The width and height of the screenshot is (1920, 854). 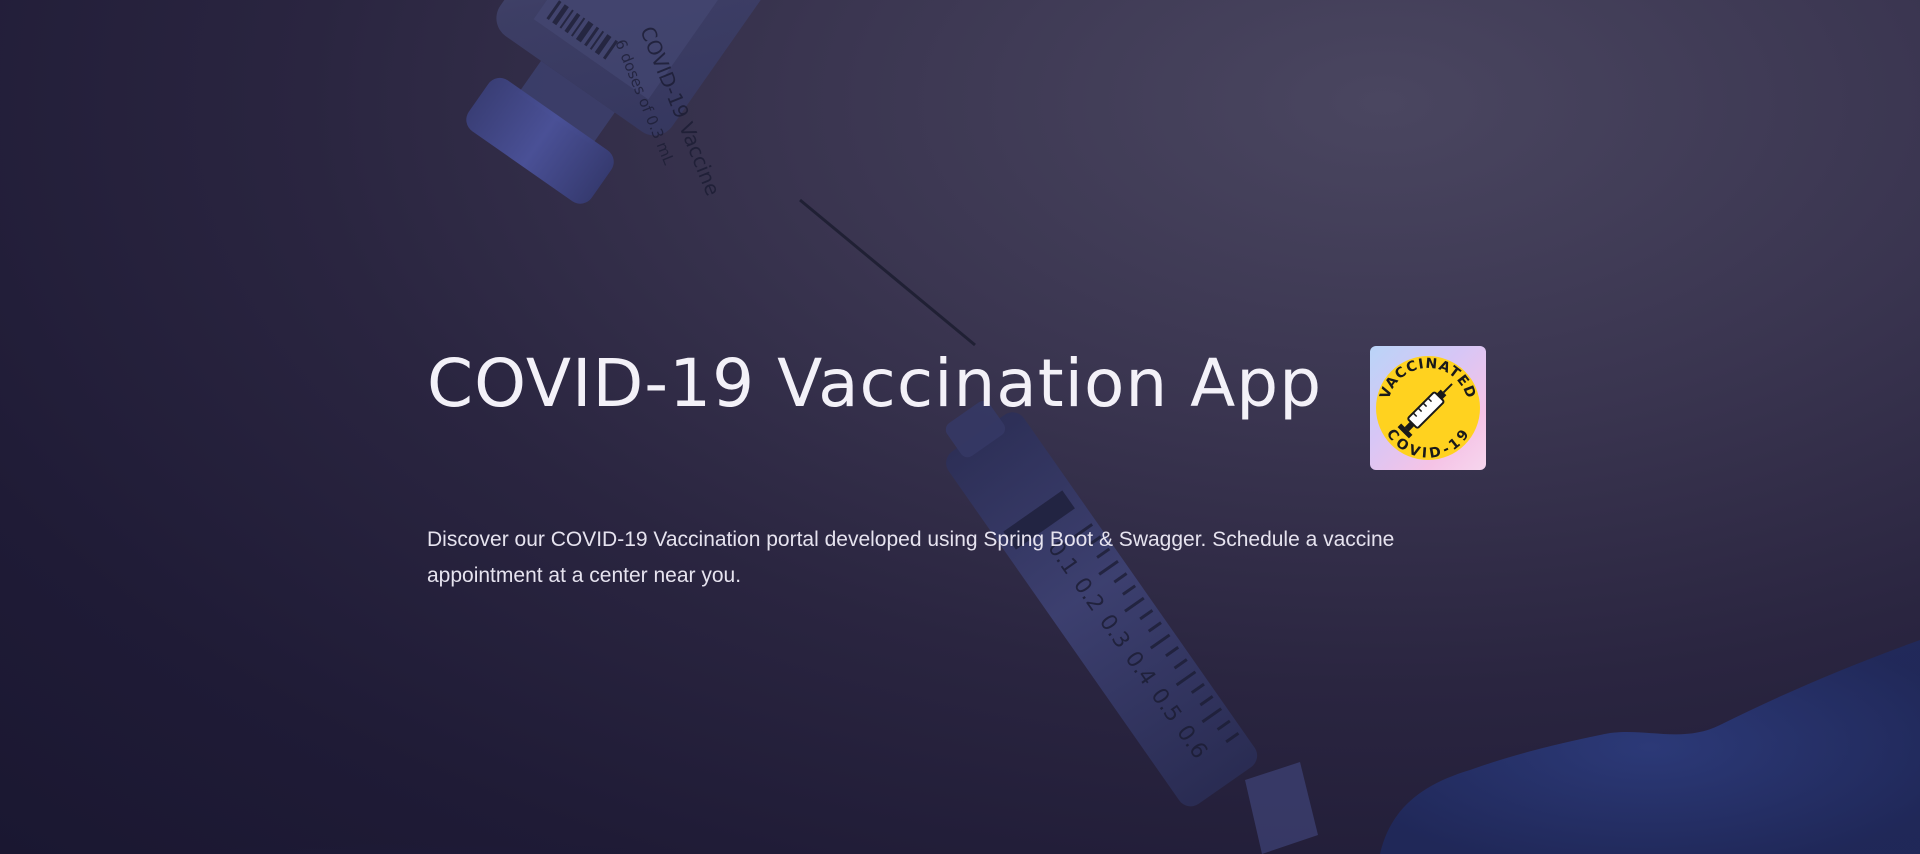 I want to click on bottom-glow, so click(x=400, y=834).